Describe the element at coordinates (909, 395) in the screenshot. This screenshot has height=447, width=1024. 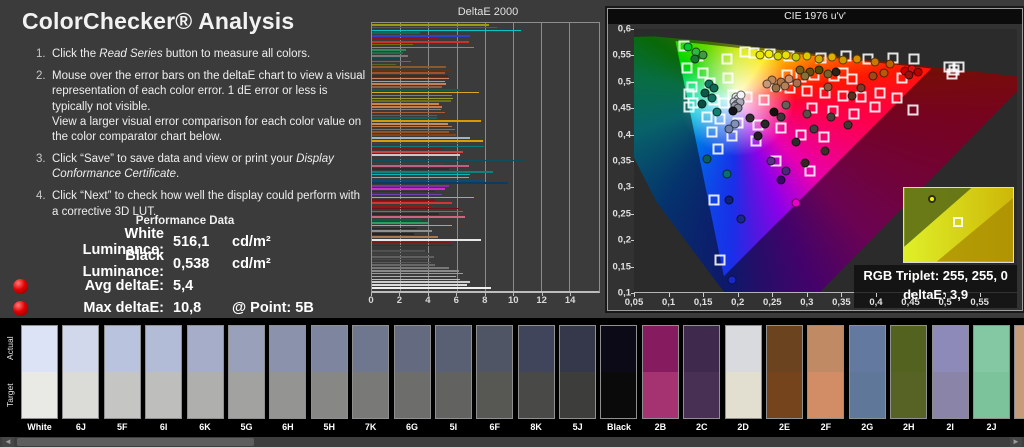
I see `swatch-target` at that location.